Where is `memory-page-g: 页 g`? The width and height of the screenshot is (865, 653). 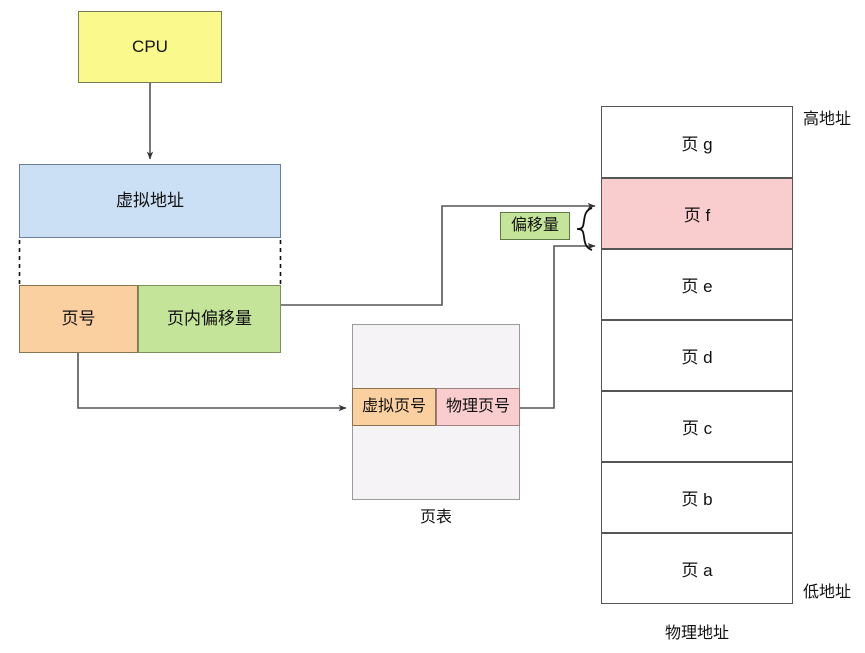 memory-page-g: 页 g is located at coordinates (697, 142).